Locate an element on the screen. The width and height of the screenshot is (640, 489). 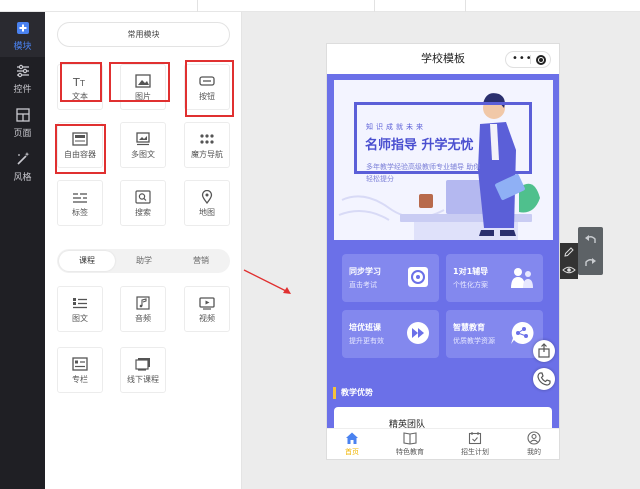
card-subtitle: 直击考试 is located at coordinates (363, 285).